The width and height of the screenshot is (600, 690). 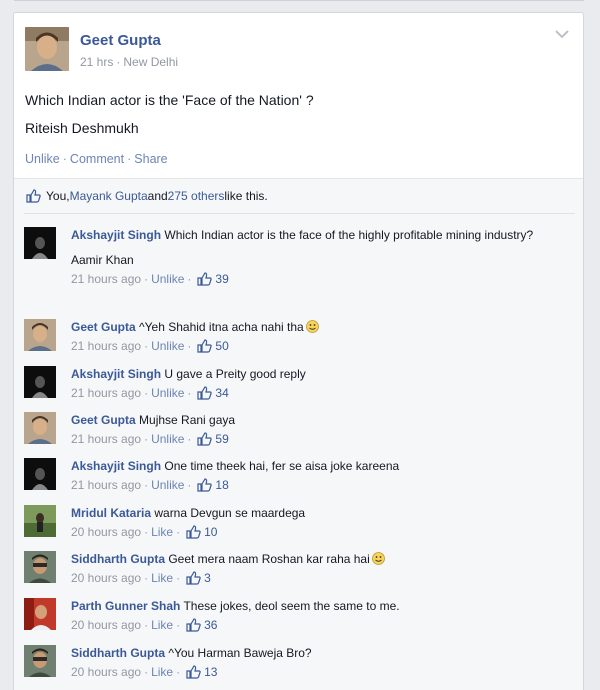 What do you see at coordinates (221, 485) in the screenshot?
I see `comment-like-count: 18` at bounding box center [221, 485].